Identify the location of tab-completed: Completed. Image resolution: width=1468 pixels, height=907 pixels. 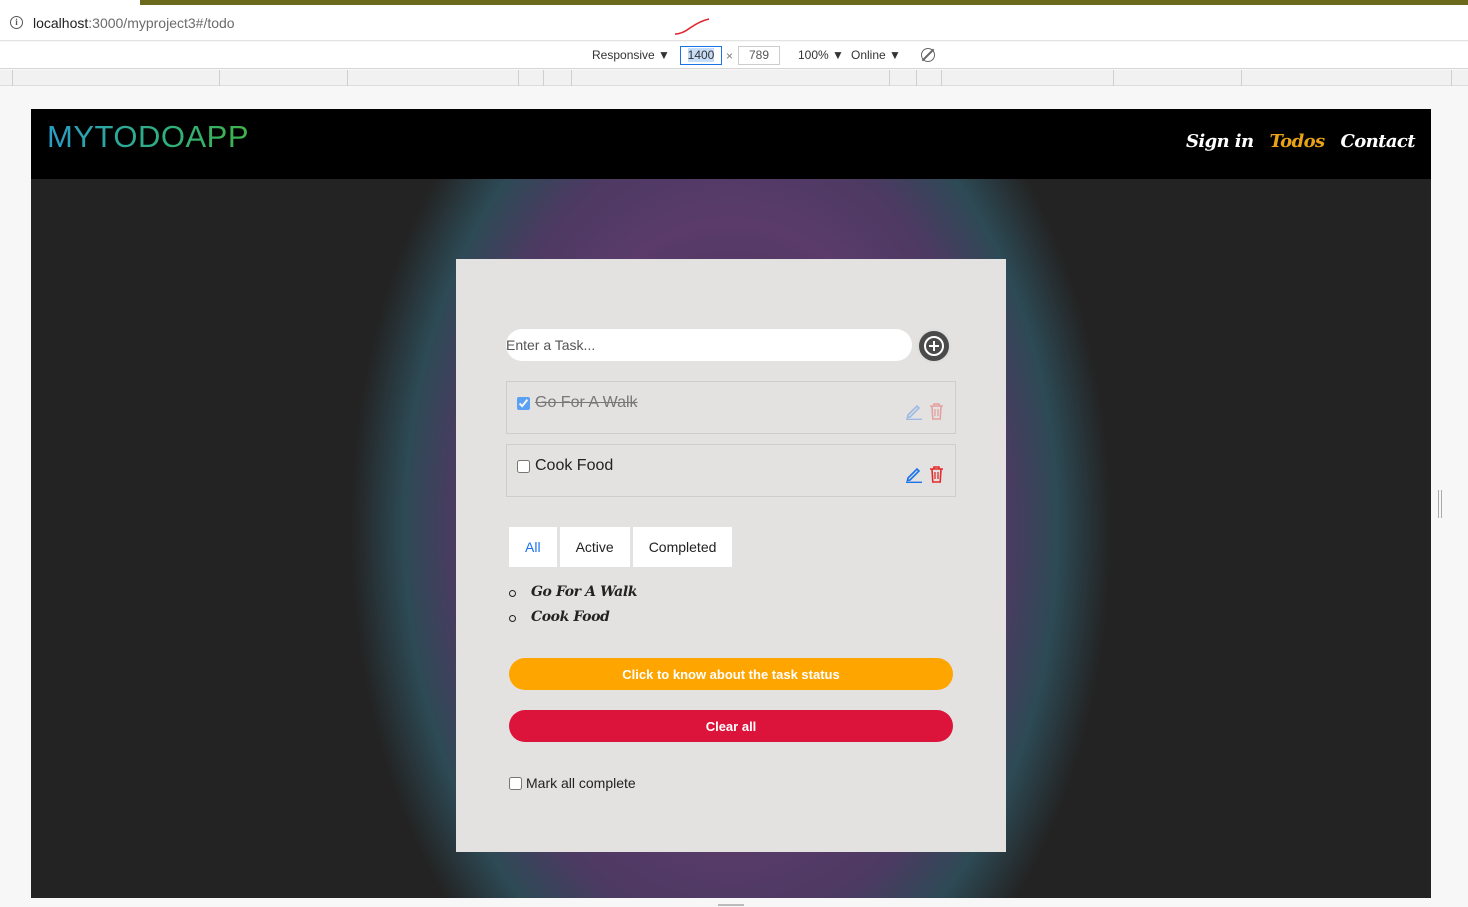
(682, 547).